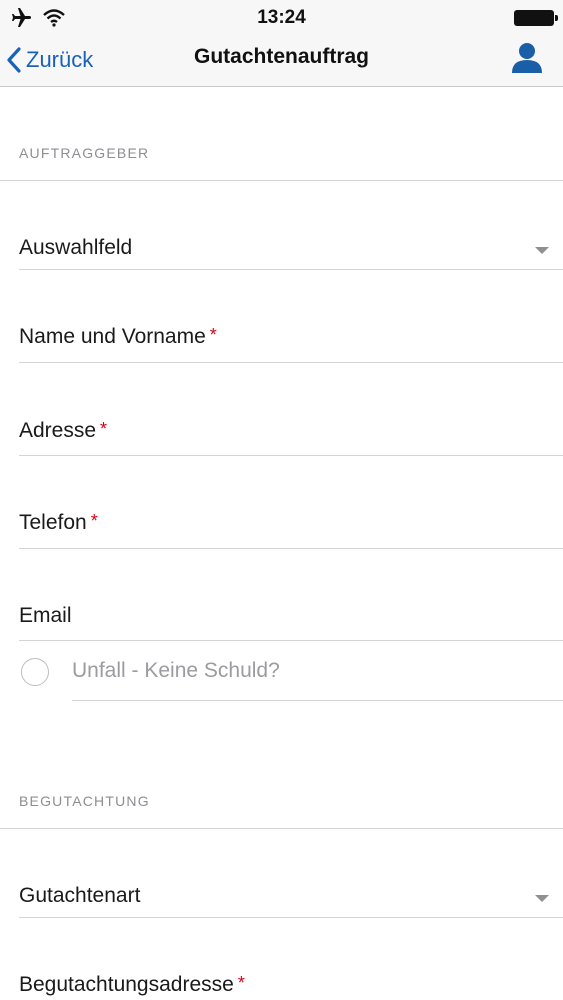 The width and height of the screenshot is (563, 1000). Describe the element at coordinates (84, 153) in the screenshot. I see `section-header-auftraggeber: AUFTRAGGEBER` at that location.